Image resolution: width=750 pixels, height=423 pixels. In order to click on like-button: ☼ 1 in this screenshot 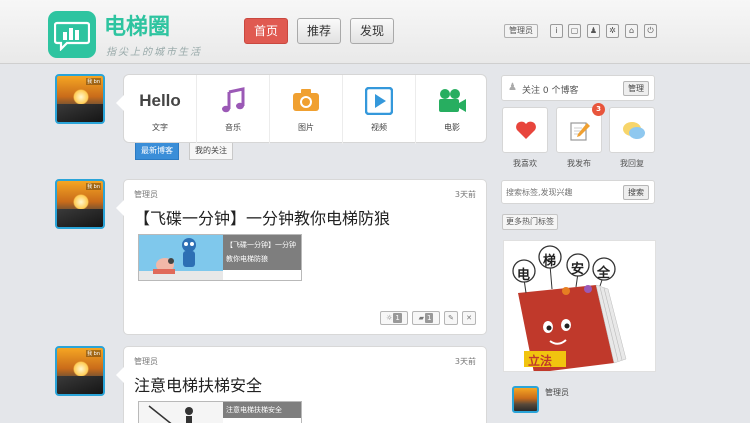, I will do `click(394, 318)`.